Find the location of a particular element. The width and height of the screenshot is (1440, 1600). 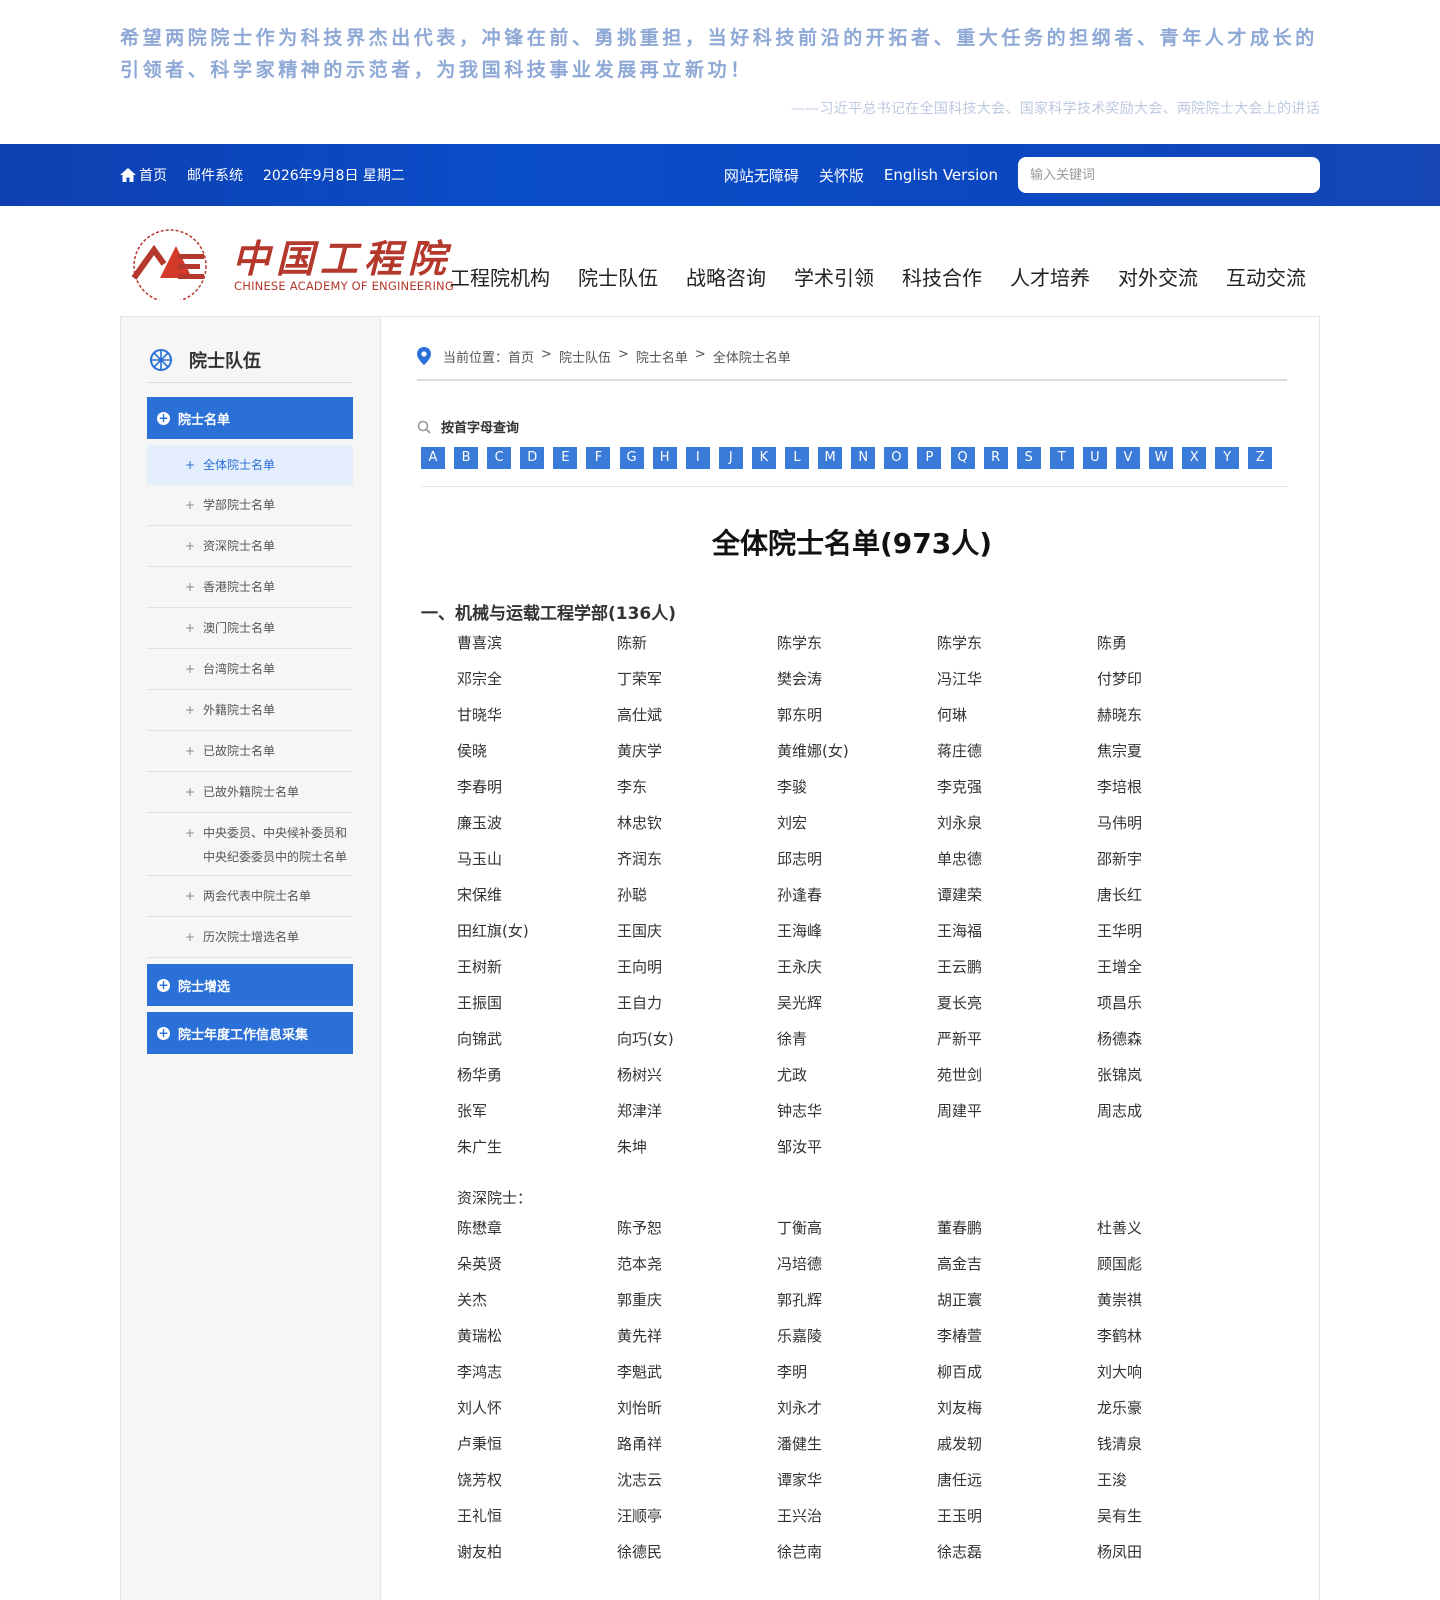

academician-name: 唐长红 is located at coordinates (1177, 895).